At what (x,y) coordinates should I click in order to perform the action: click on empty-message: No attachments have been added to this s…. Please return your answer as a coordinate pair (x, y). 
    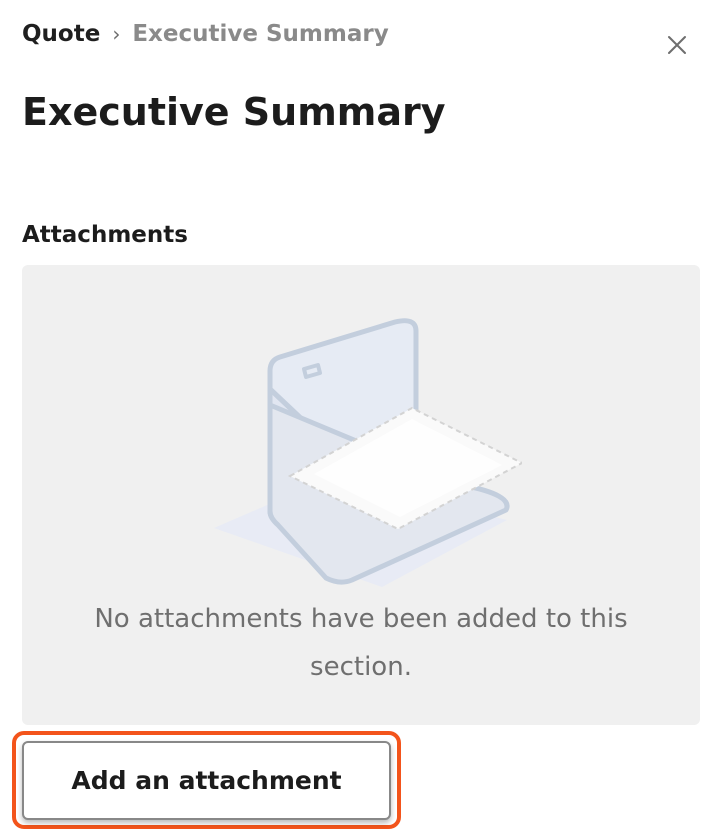
    Looking at the image, I should click on (361, 643).